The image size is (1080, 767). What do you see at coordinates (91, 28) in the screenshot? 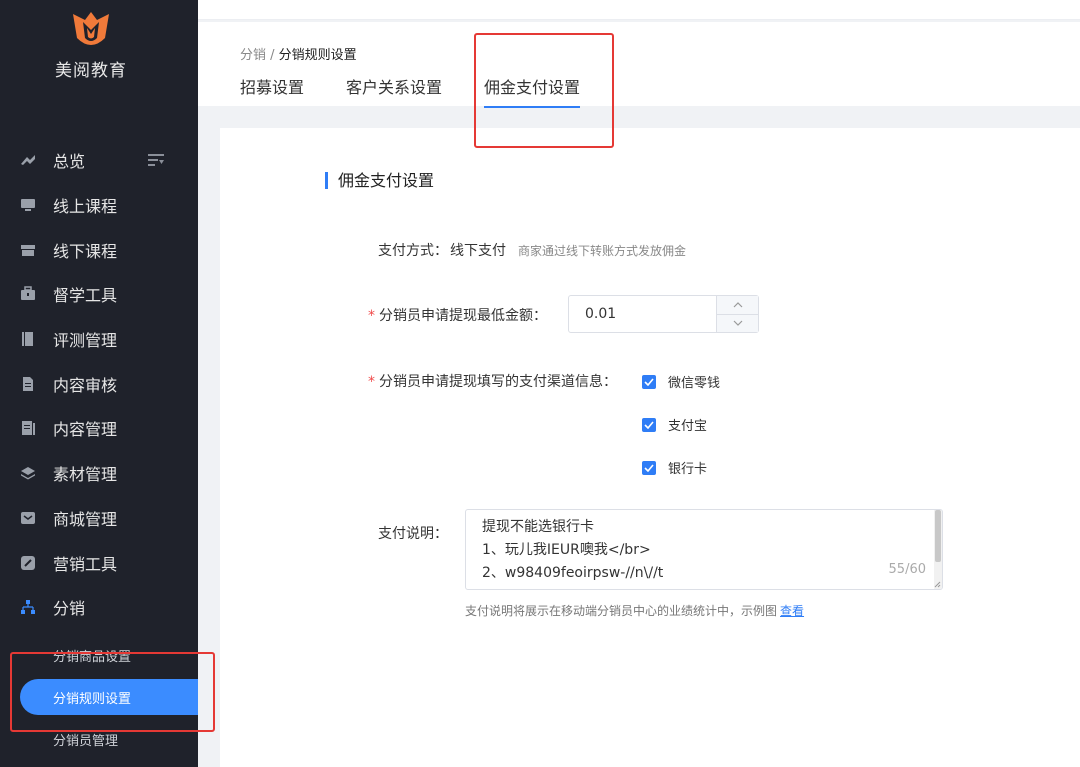
I see `brand-logo-icon` at bounding box center [91, 28].